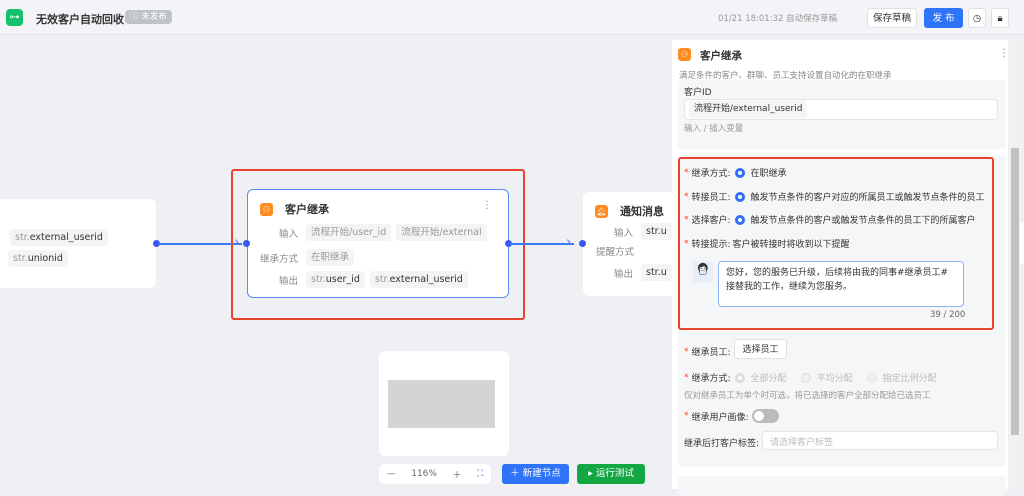 This screenshot has height=496, width=1024. I want to click on radio-ratio, so click(871, 377).